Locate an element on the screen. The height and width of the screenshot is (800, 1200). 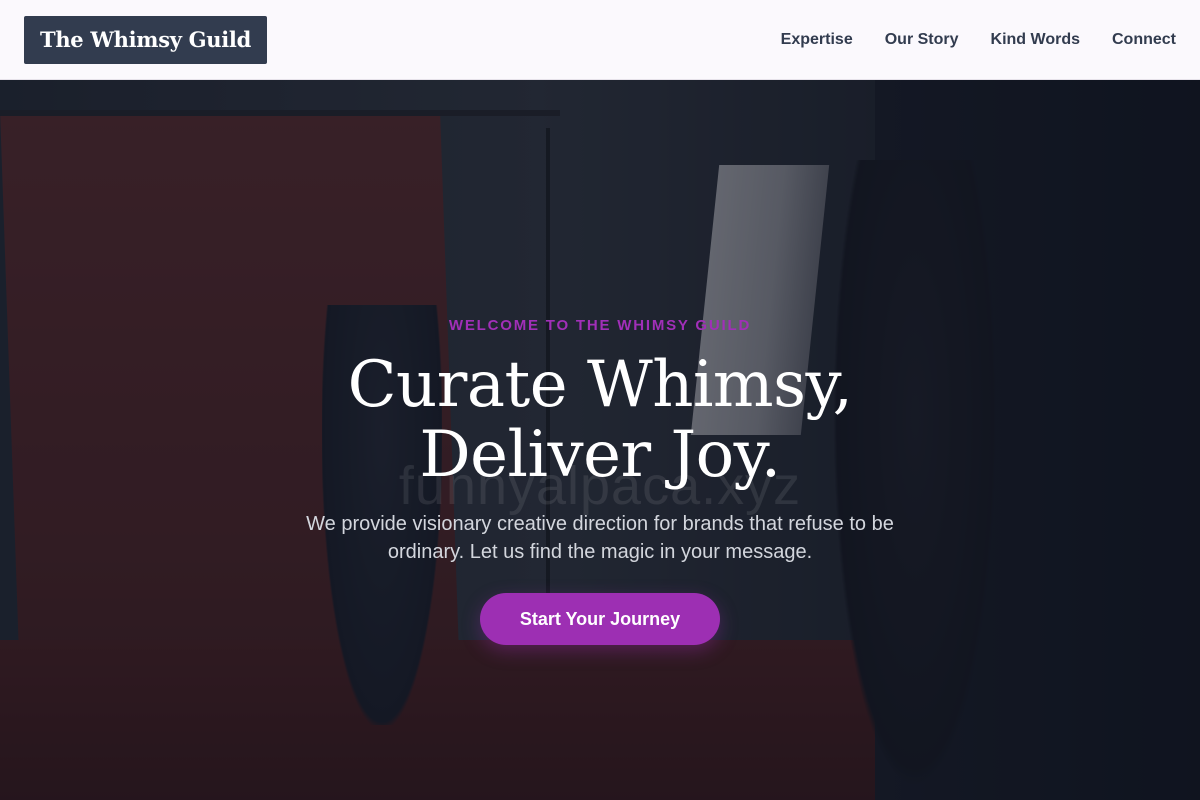
nav-link-kind-words: Kind Words is located at coordinates (1035, 40).